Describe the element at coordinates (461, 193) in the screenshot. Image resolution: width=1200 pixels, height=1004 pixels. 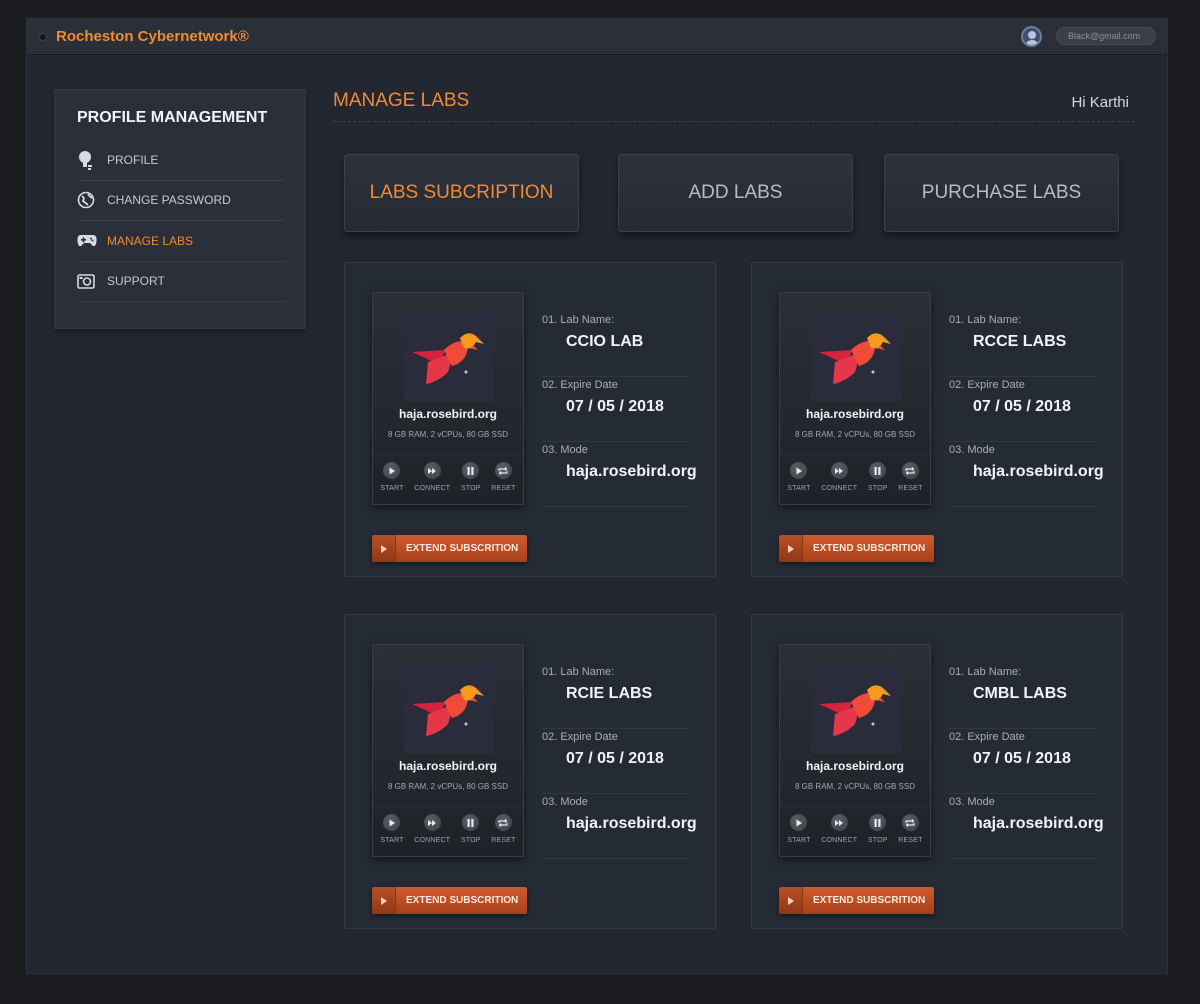
I see `tab-labs-subscription: LABS SUBCRIPTION` at that location.